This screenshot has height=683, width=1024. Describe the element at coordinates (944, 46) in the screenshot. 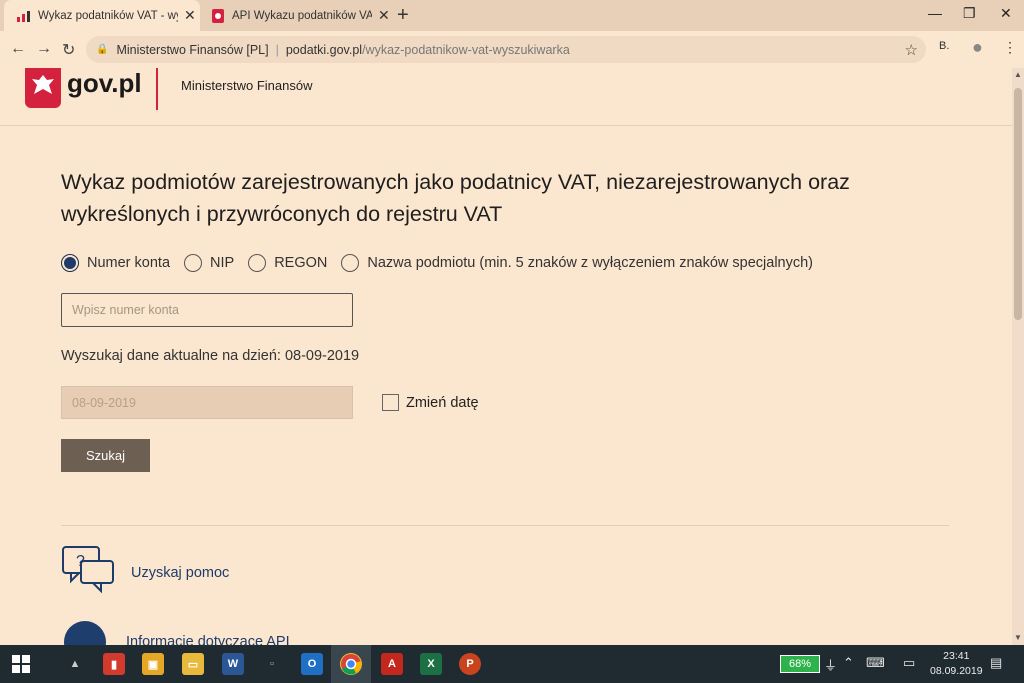

I see `extension-icon: B.` at that location.